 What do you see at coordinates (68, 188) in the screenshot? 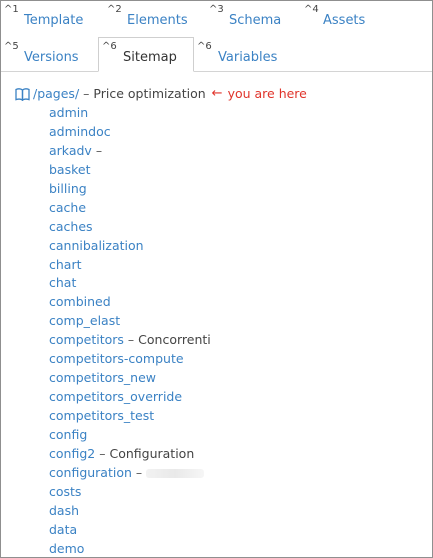
I see `sitemap-link: billing` at bounding box center [68, 188].